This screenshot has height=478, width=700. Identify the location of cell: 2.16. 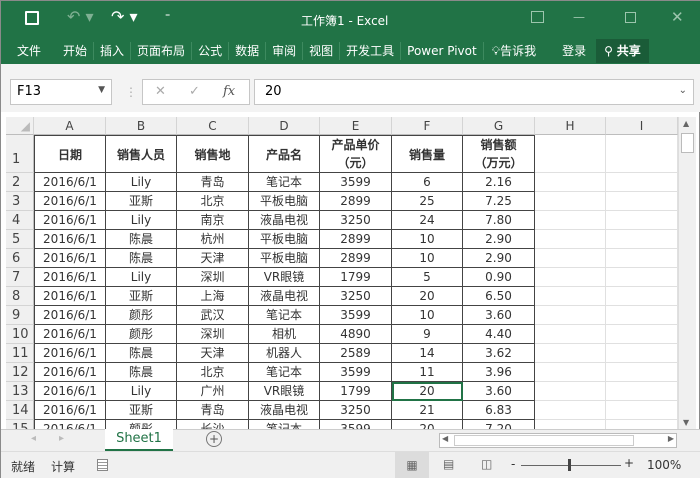
(499, 182).